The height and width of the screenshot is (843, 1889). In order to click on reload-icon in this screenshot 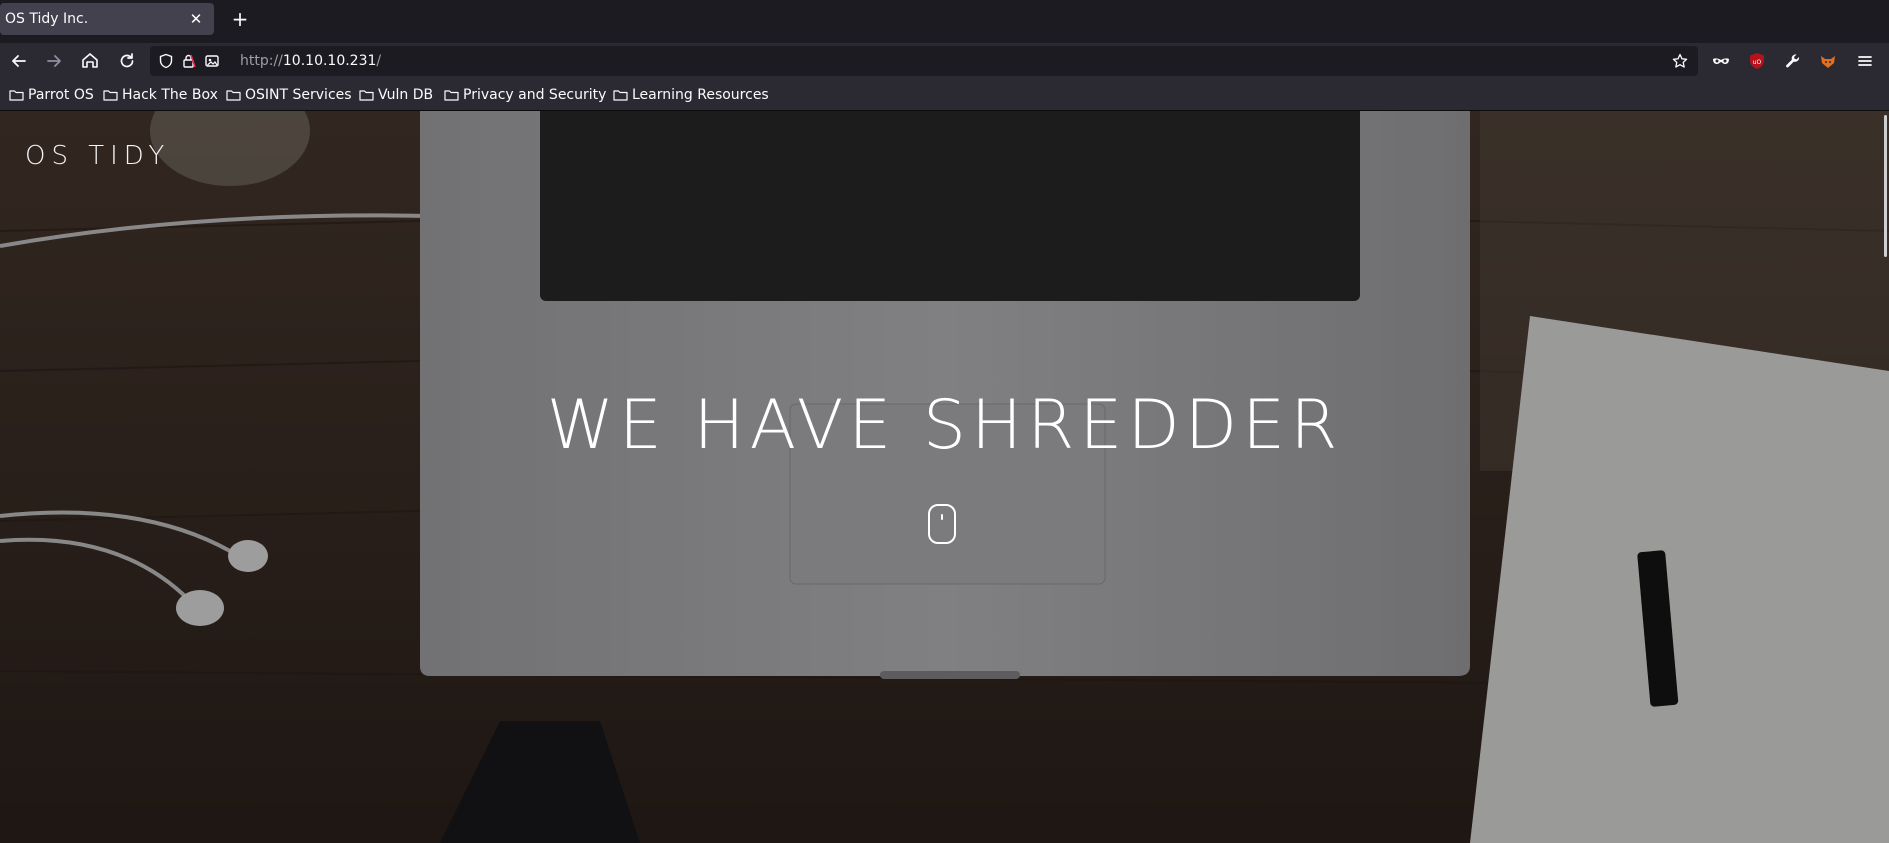, I will do `click(127, 60)`.